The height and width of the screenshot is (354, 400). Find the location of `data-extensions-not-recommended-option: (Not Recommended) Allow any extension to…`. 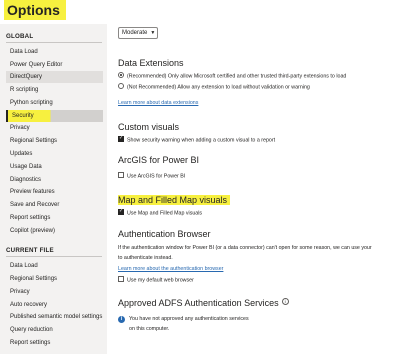

data-extensions-not-recommended-option: (Not Recommended) Allow any extension to… is located at coordinates (214, 87).